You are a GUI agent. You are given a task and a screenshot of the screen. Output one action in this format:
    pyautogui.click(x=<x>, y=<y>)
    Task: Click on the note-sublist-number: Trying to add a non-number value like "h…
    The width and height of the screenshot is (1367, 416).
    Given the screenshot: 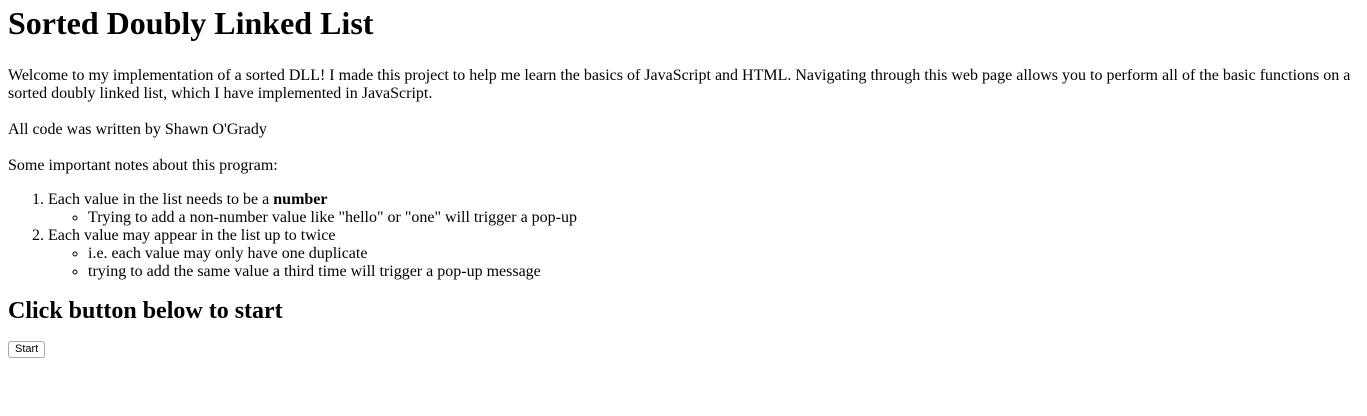 What is the action you would take?
    pyautogui.click(x=703, y=218)
    